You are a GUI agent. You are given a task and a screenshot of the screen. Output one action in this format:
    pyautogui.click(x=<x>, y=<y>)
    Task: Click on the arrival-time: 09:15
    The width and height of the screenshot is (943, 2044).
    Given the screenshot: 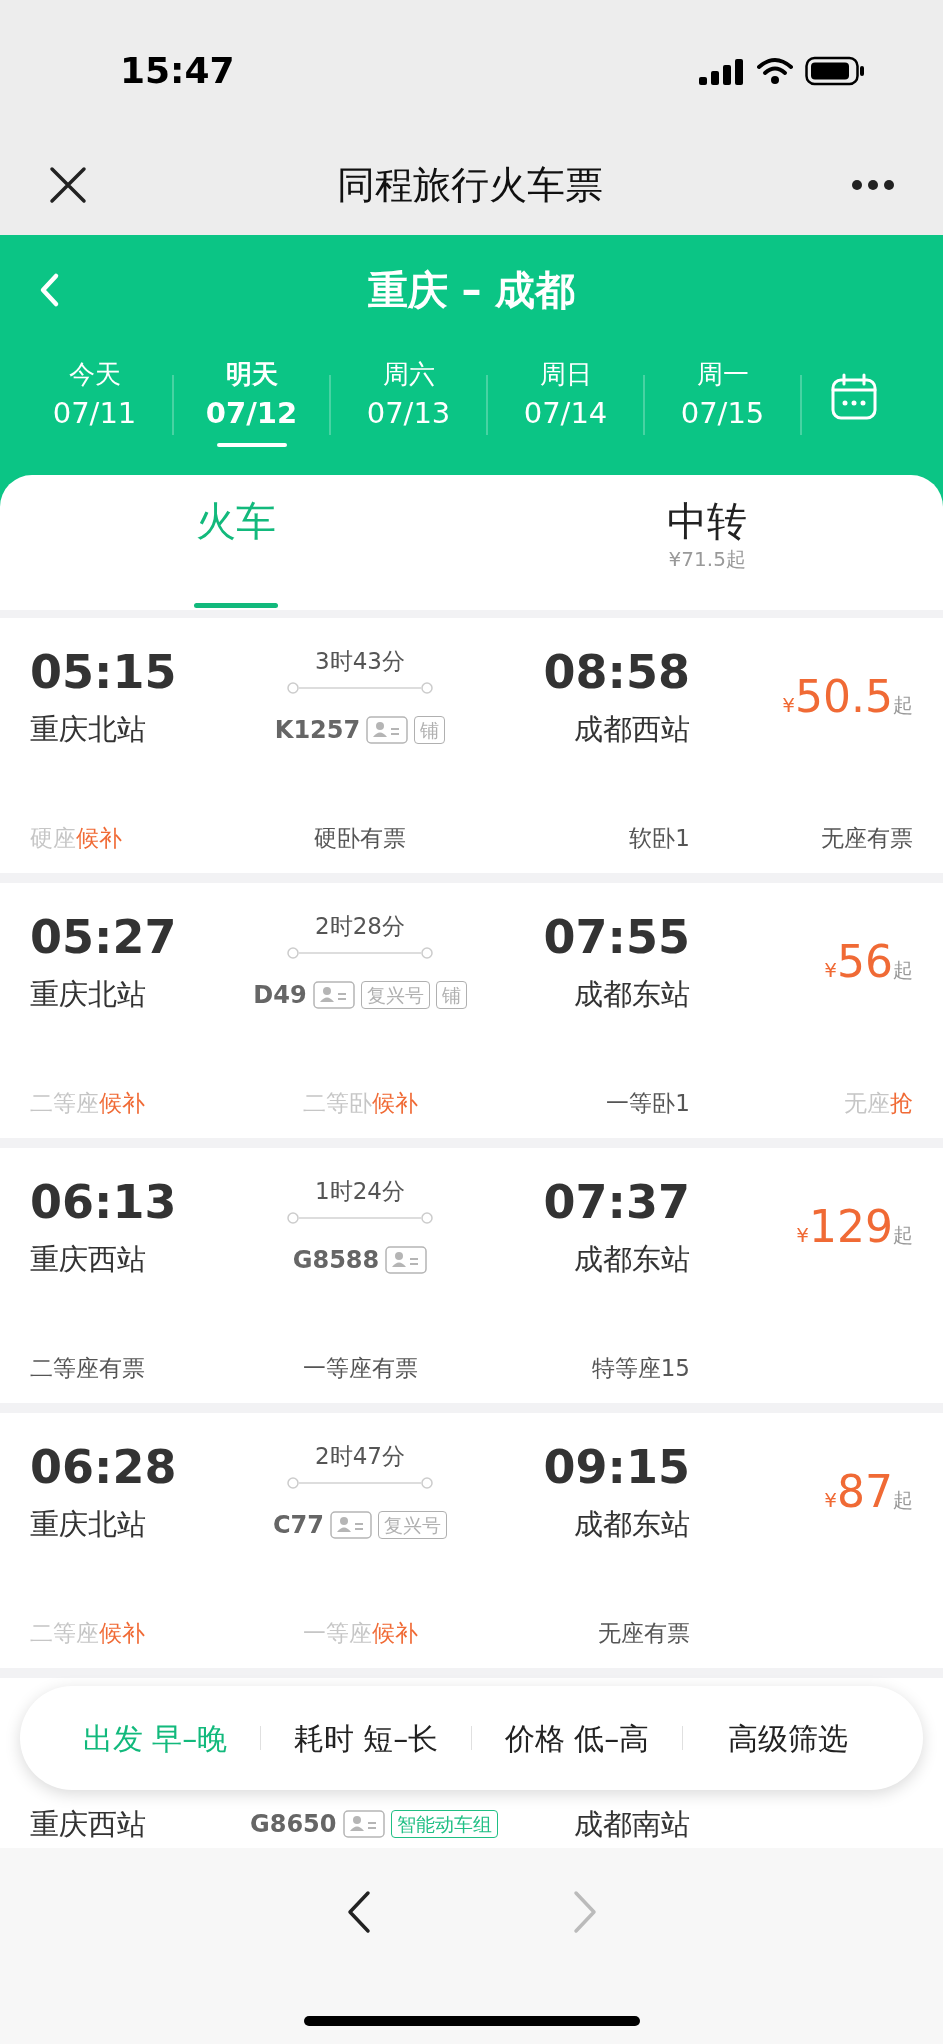 What is the action you would take?
    pyautogui.click(x=616, y=1467)
    